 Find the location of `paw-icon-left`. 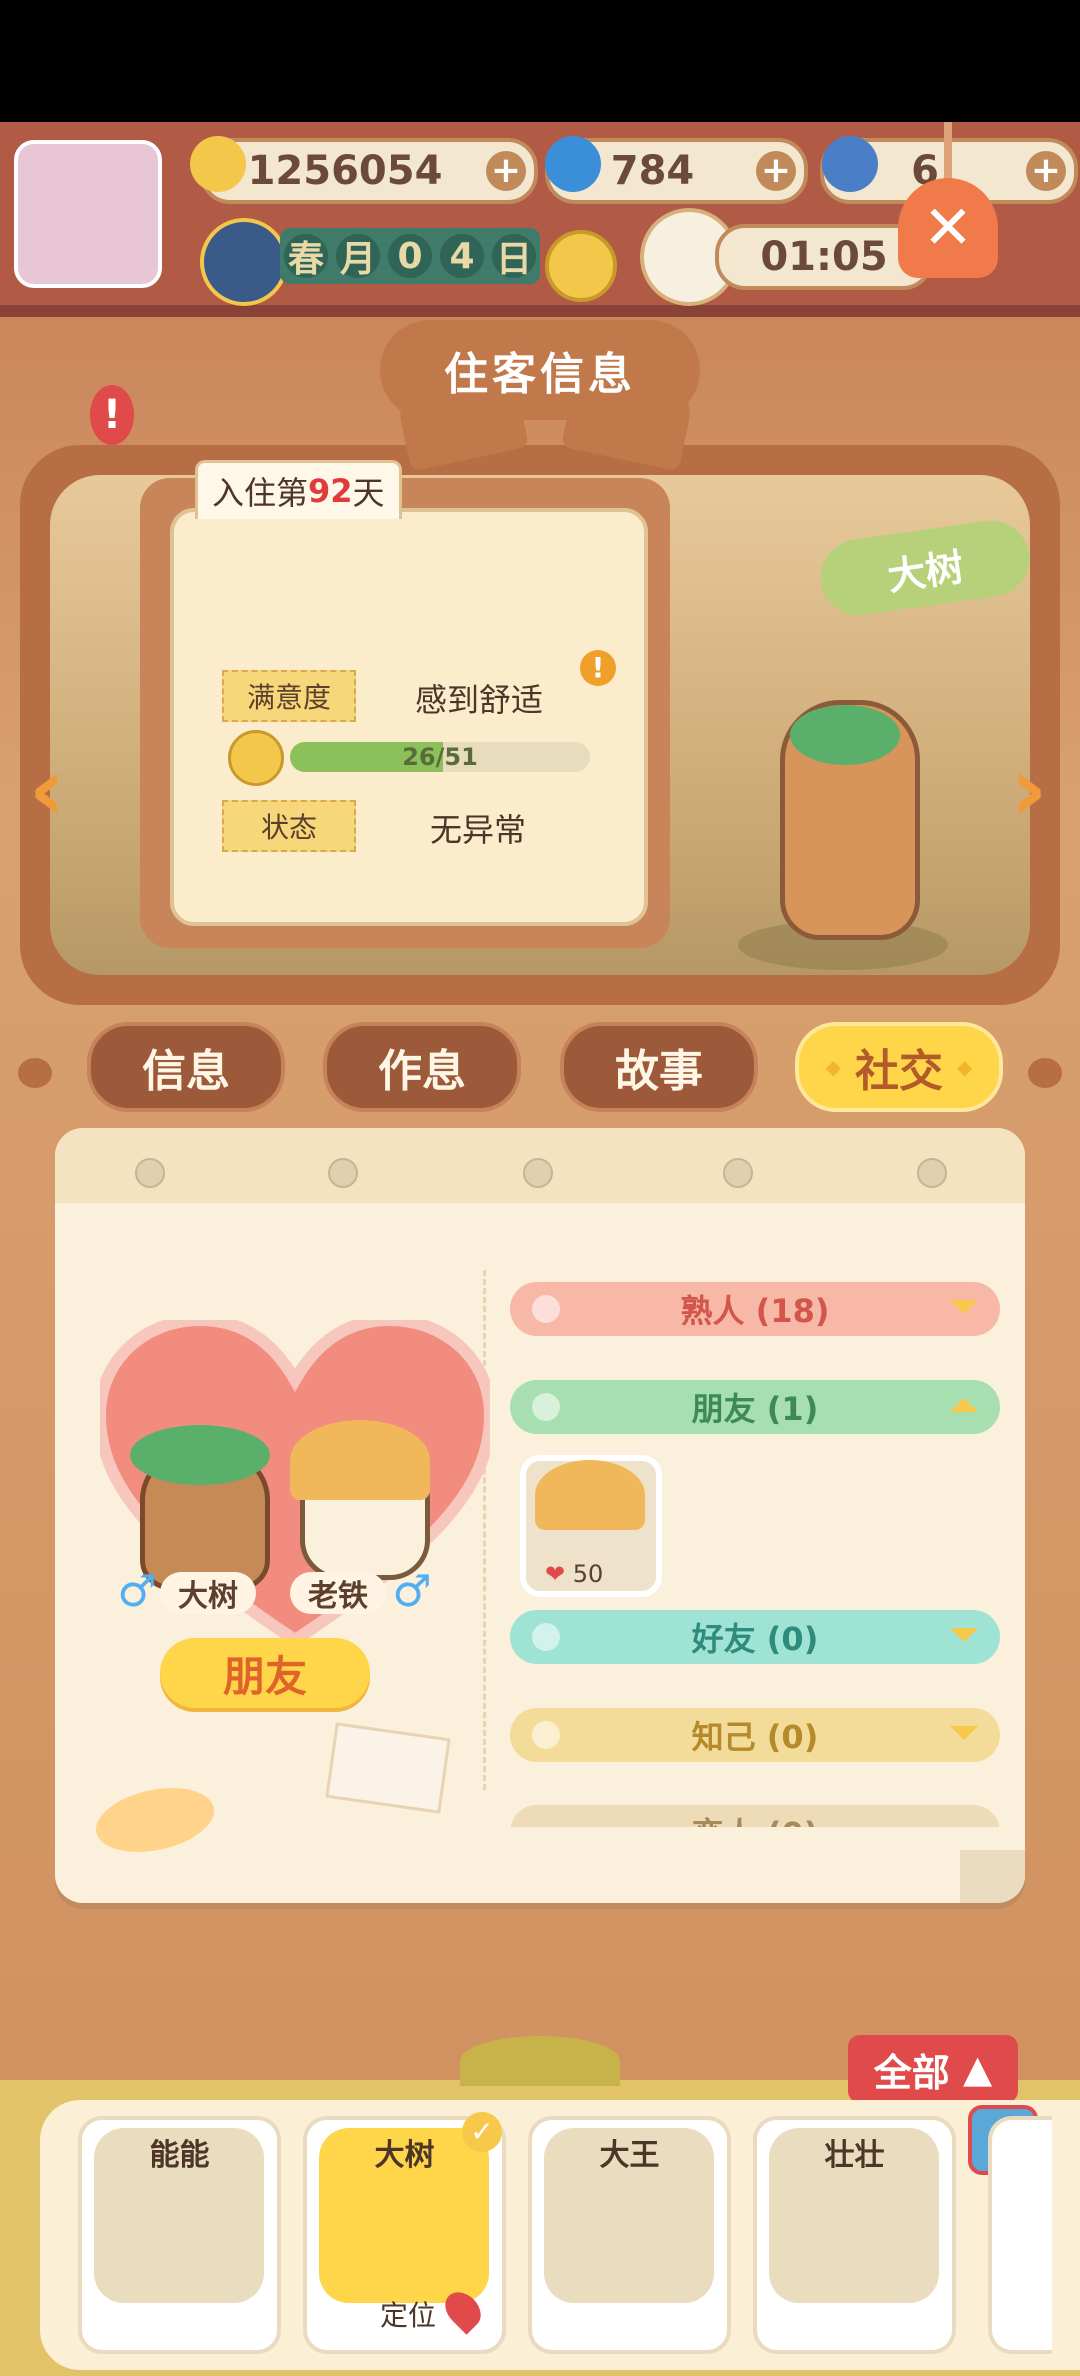

paw-icon-left is located at coordinates (35, 1073).